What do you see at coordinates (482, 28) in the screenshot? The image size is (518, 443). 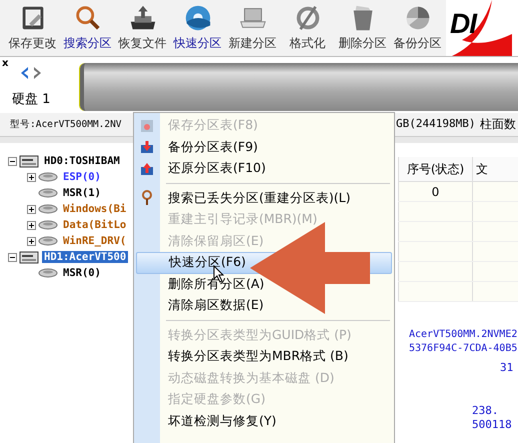 I see `logo: DI` at bounding box center [482, 28].